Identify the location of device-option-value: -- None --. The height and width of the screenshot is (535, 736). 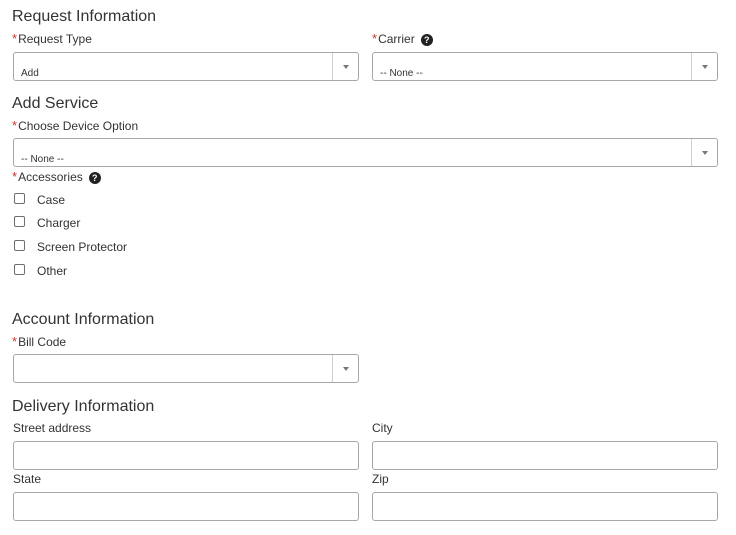
(42, 159).